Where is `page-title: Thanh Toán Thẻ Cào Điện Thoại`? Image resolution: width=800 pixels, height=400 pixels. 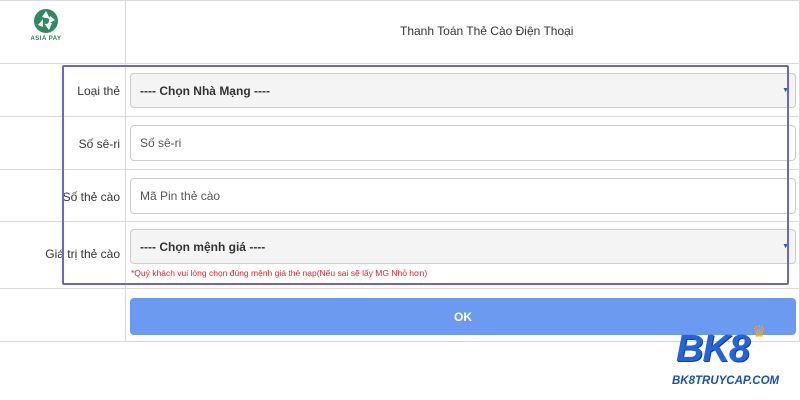
page-title: Thanh Toán Thẻ Cào Điện Thoại is located at coordinates (487, 31).